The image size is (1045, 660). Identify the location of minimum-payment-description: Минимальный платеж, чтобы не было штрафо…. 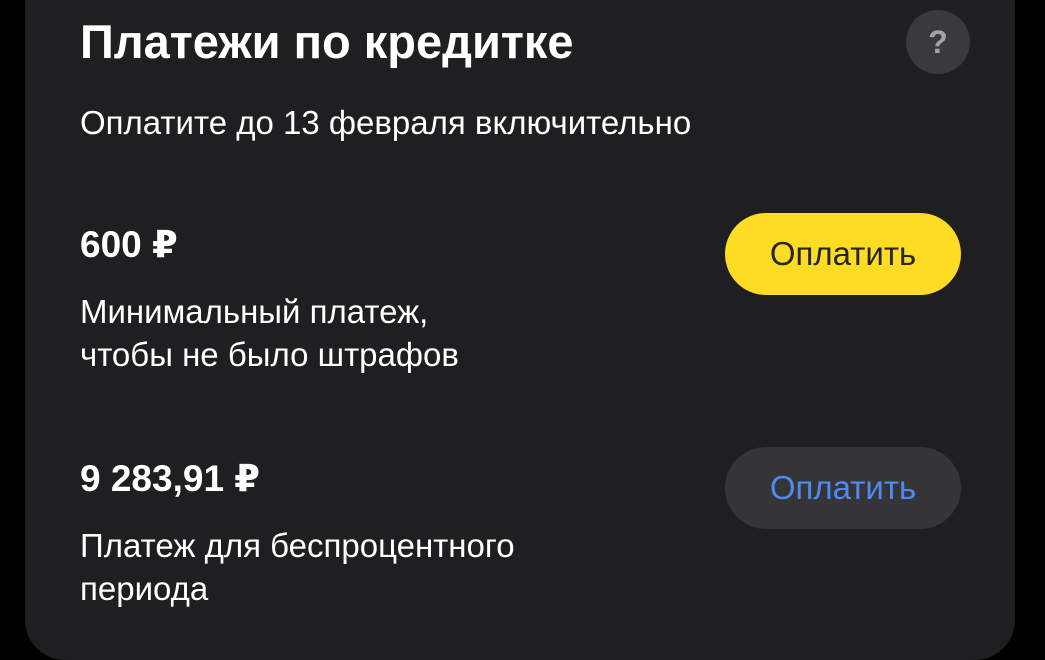
(360, 333).